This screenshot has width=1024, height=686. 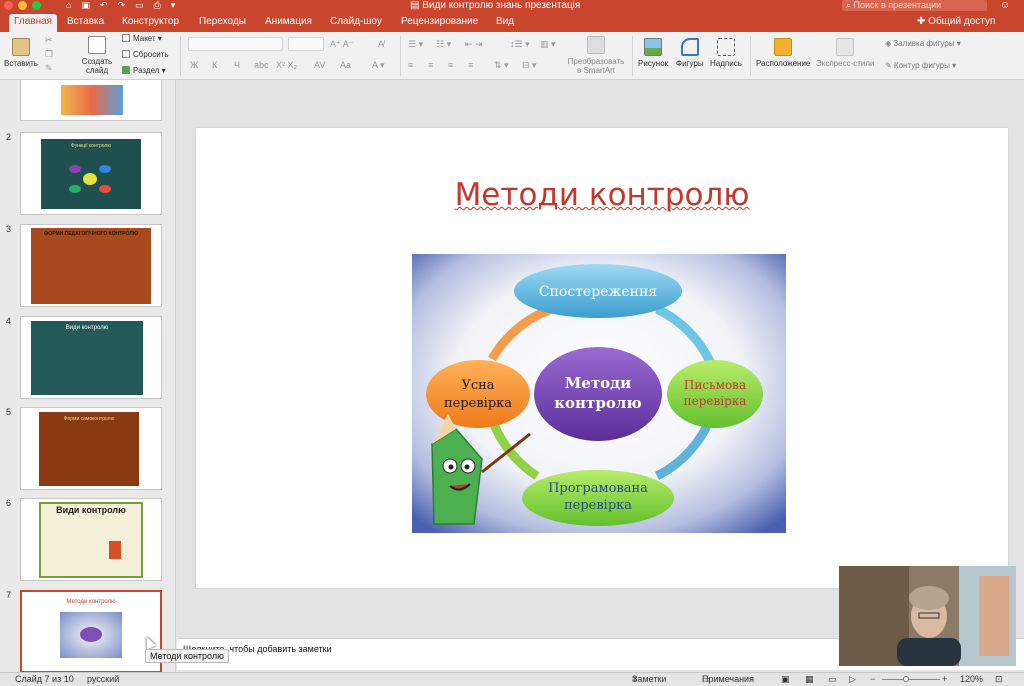 I want to click on node-oral-check: Усна перевірка, so click(x=478, y=394).